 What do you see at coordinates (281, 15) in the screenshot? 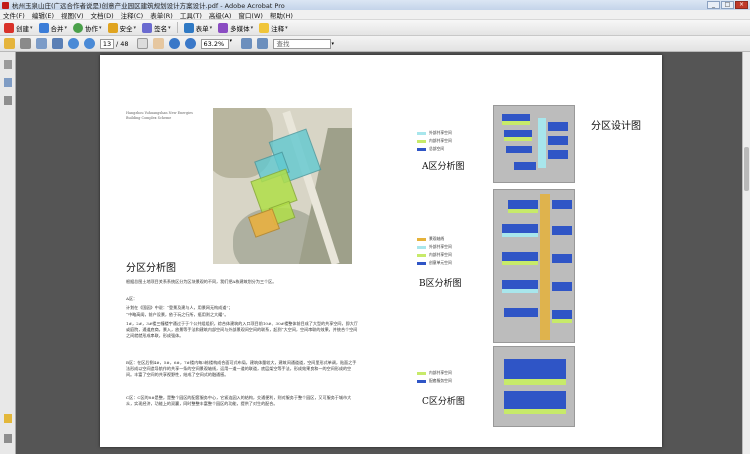
I see `menu-help: 帮助(H)` at bounding box center [281, 15].